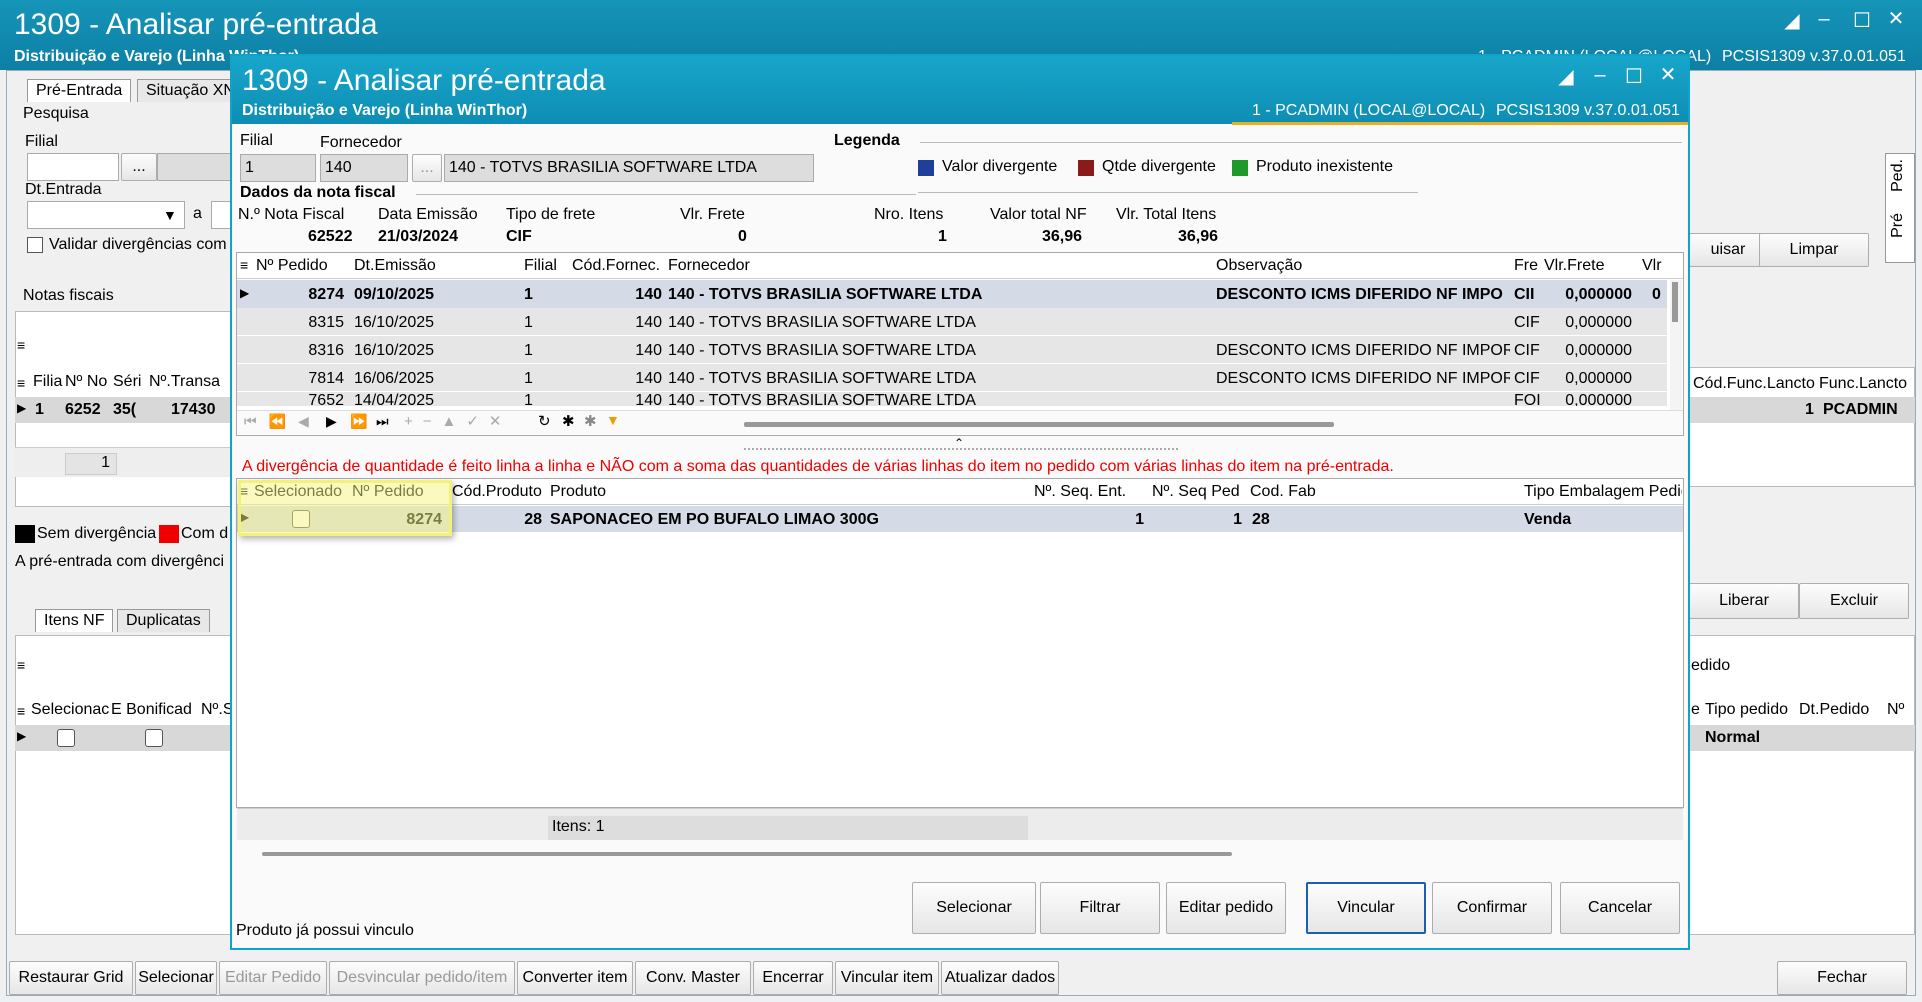  Describe the element at coordinates (1588, 110) in the screenshot. I see `dialog-version: PCSIS1309 v.37.0.01.051` at that location.